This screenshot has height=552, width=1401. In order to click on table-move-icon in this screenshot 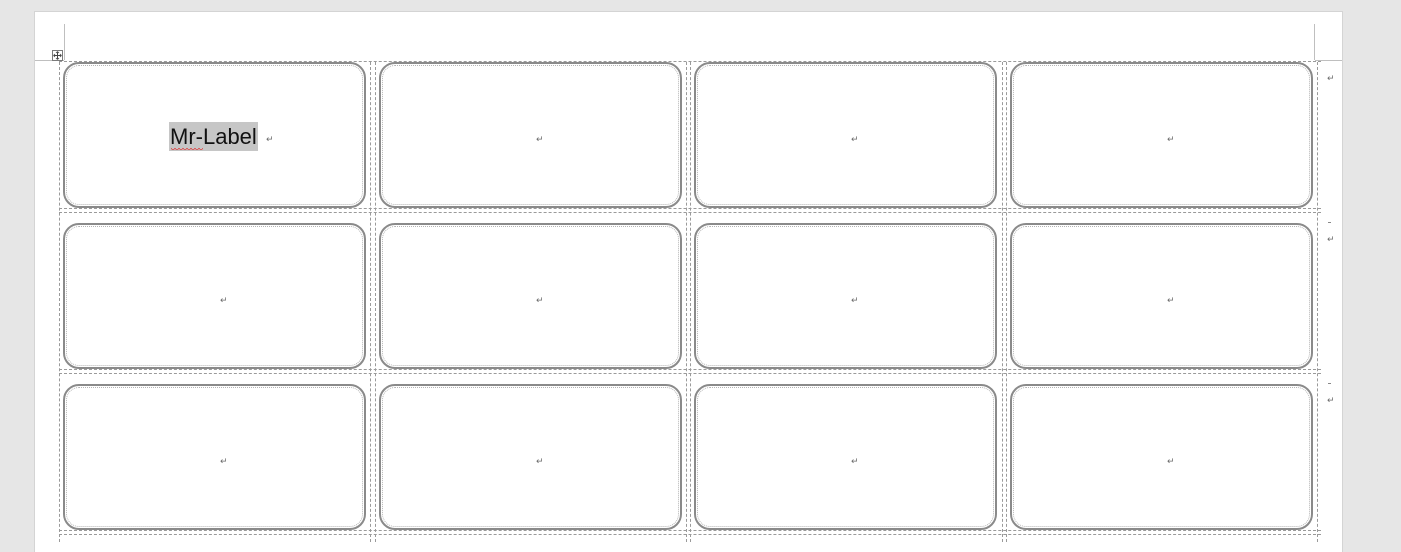, I will do `click(57, 55)`.